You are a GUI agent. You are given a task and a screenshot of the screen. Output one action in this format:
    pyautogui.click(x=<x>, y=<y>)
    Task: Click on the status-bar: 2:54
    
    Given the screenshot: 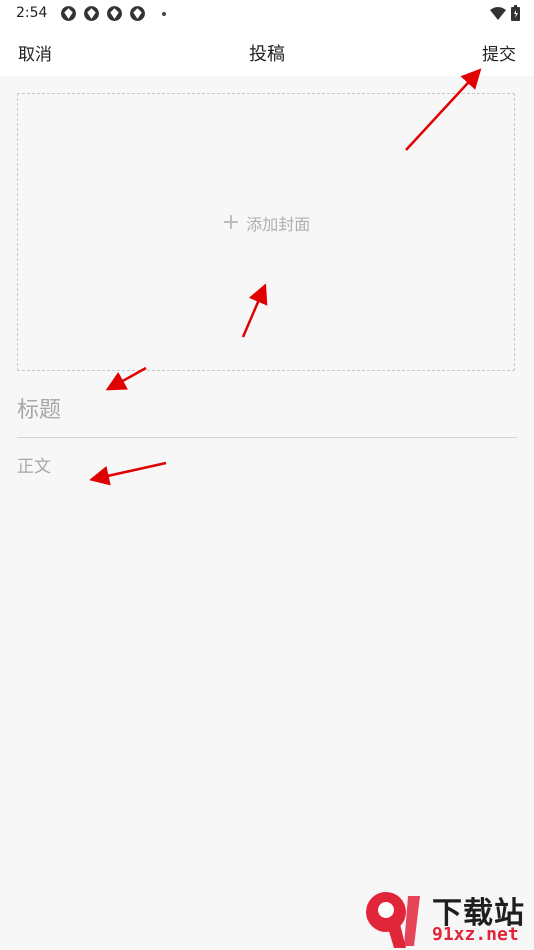 What is the action you would take?
    pyautogui.click(x=267, y=14)
    